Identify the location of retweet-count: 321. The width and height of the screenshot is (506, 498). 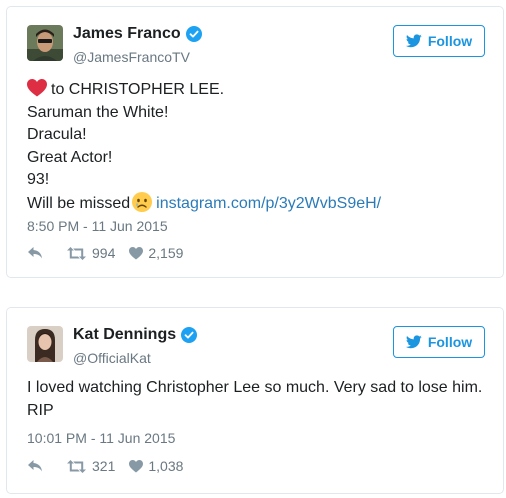
(104, 466).